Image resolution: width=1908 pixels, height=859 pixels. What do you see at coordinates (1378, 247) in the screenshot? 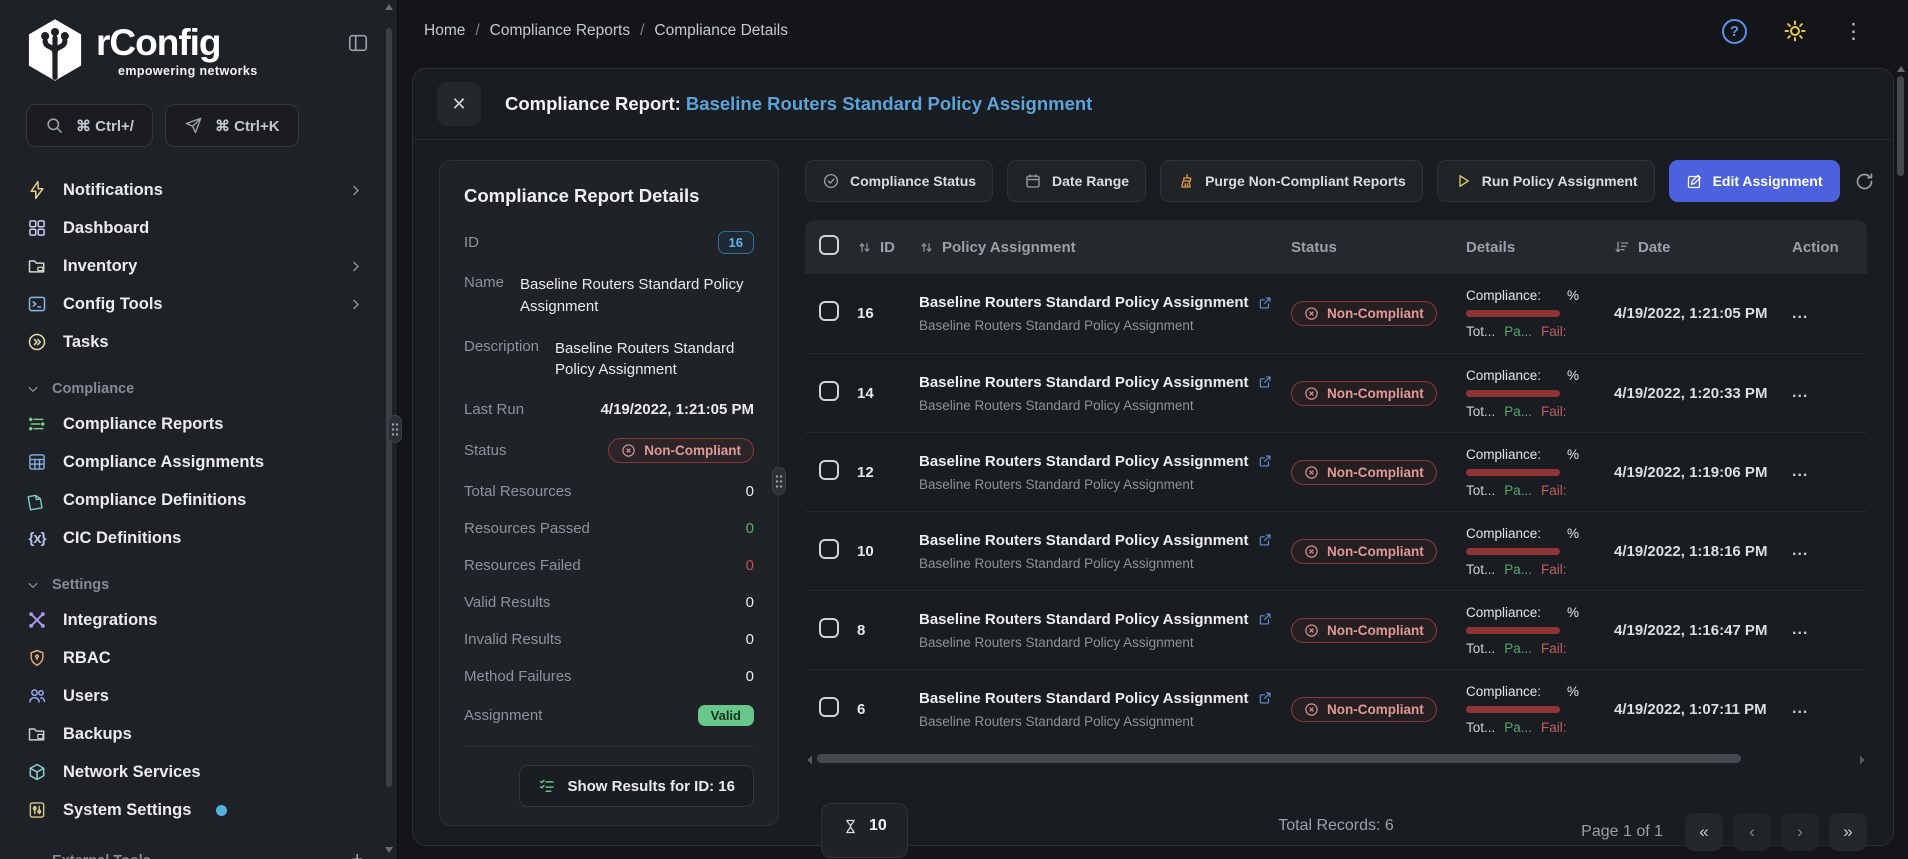
I see `header-status: Status` at bounding box center [1378, 247].